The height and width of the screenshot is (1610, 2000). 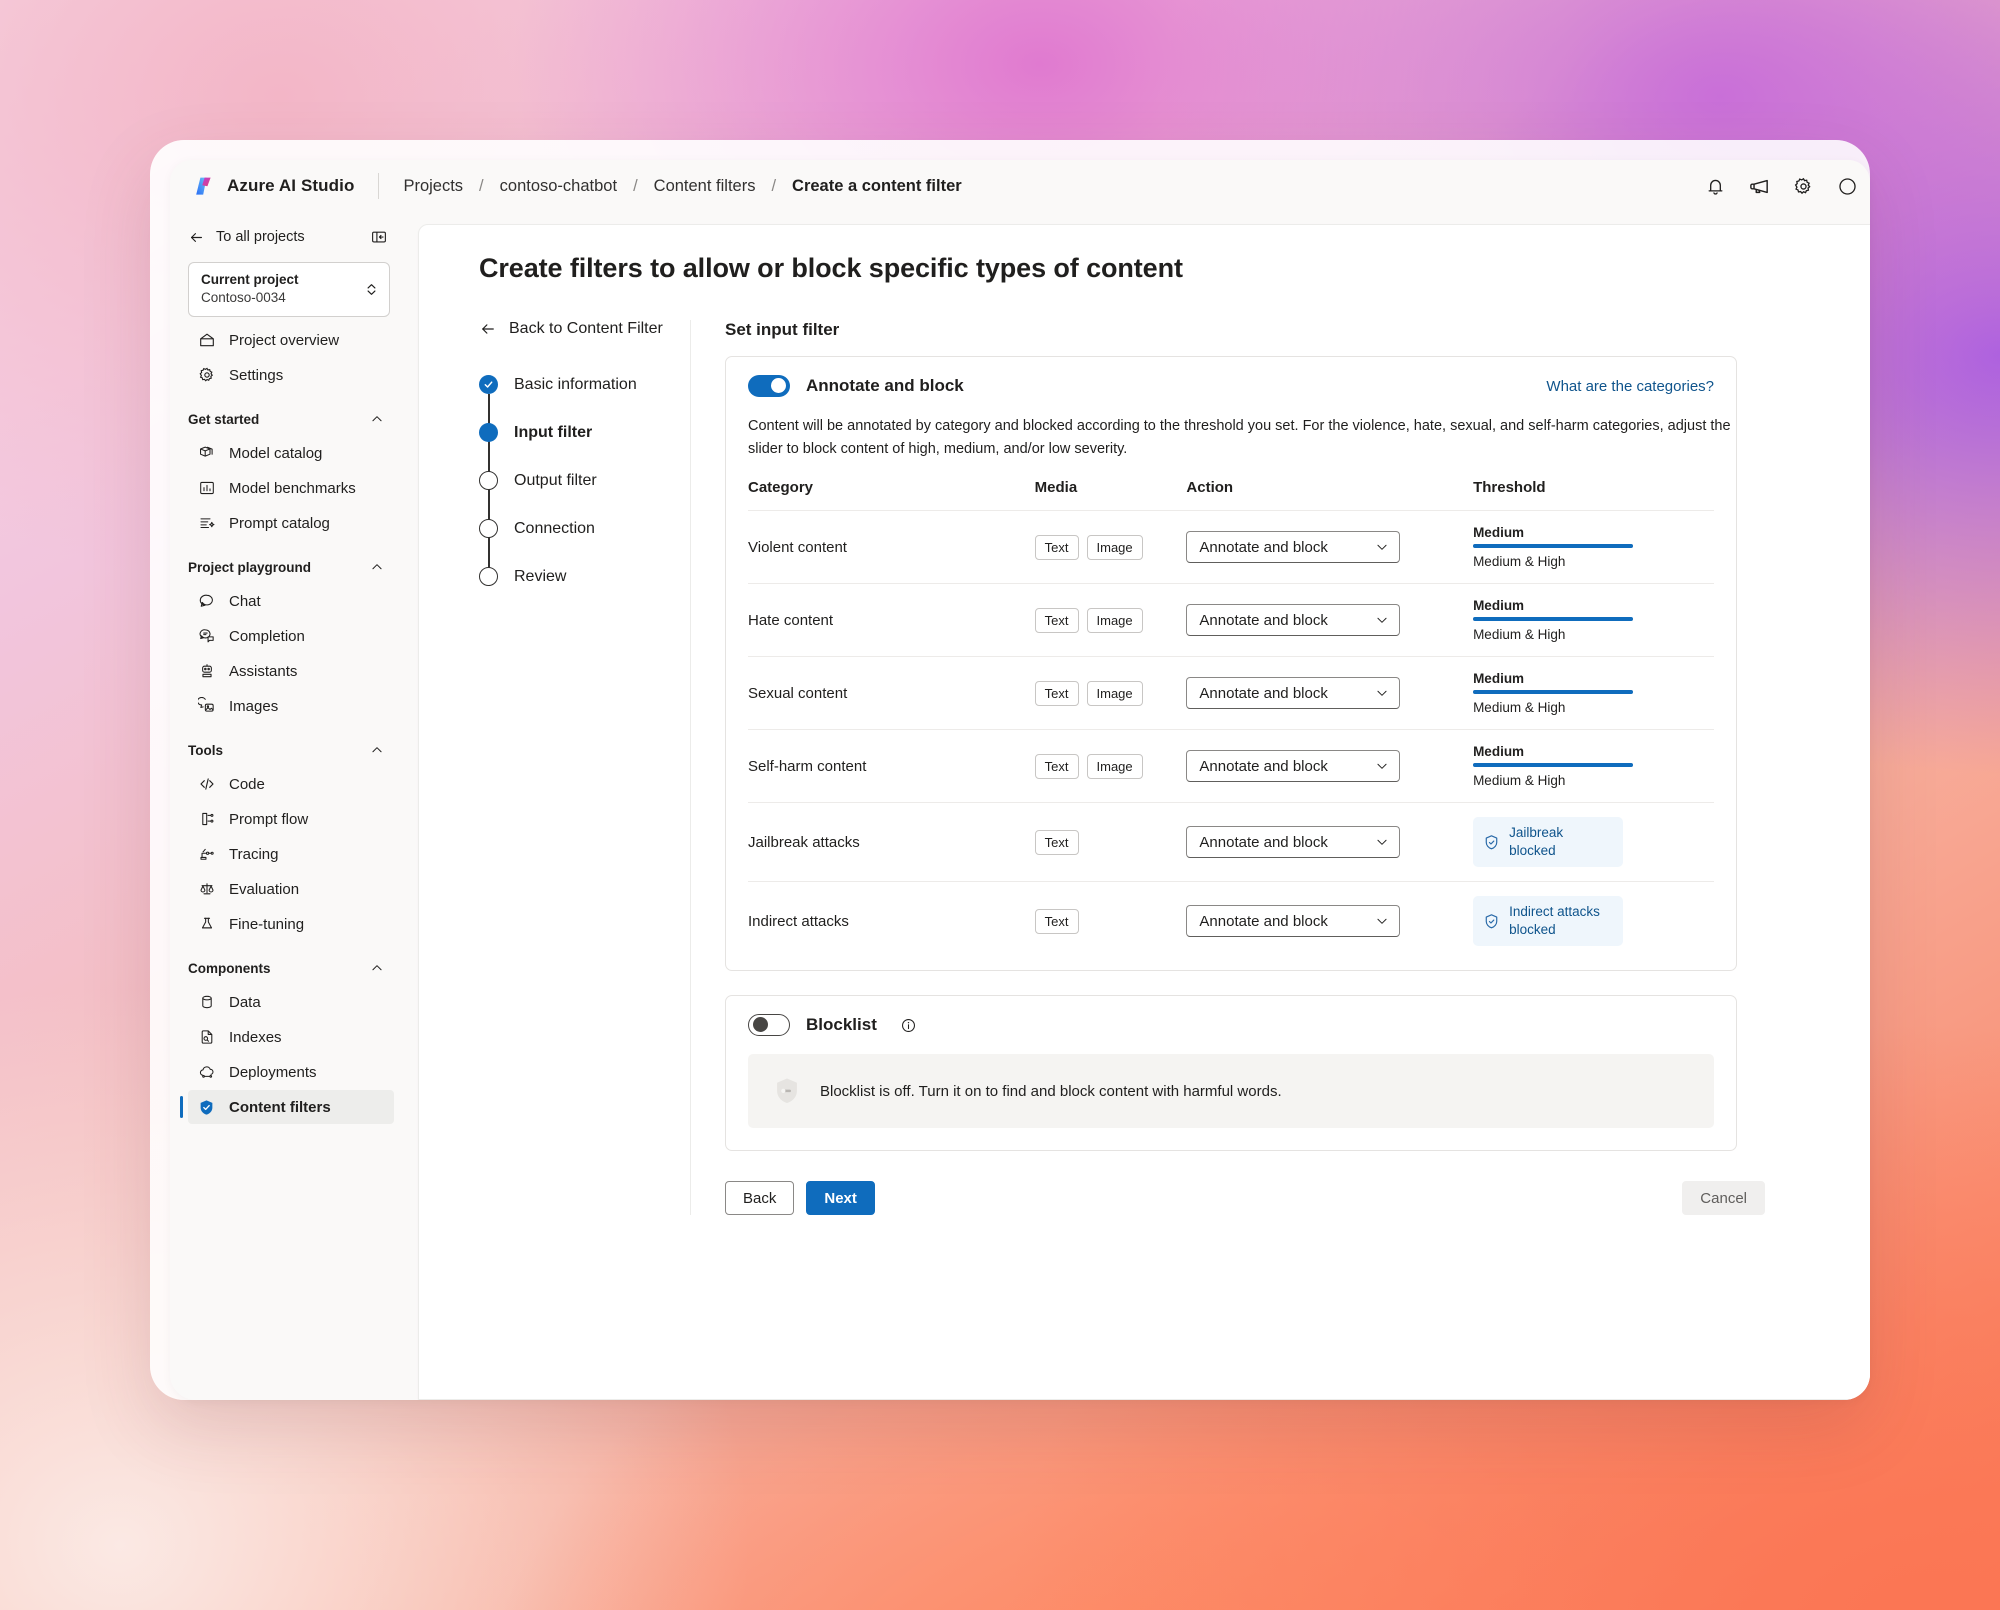 I want to click on to-all-projects-link: To all projects, so click(x=246, y=237).